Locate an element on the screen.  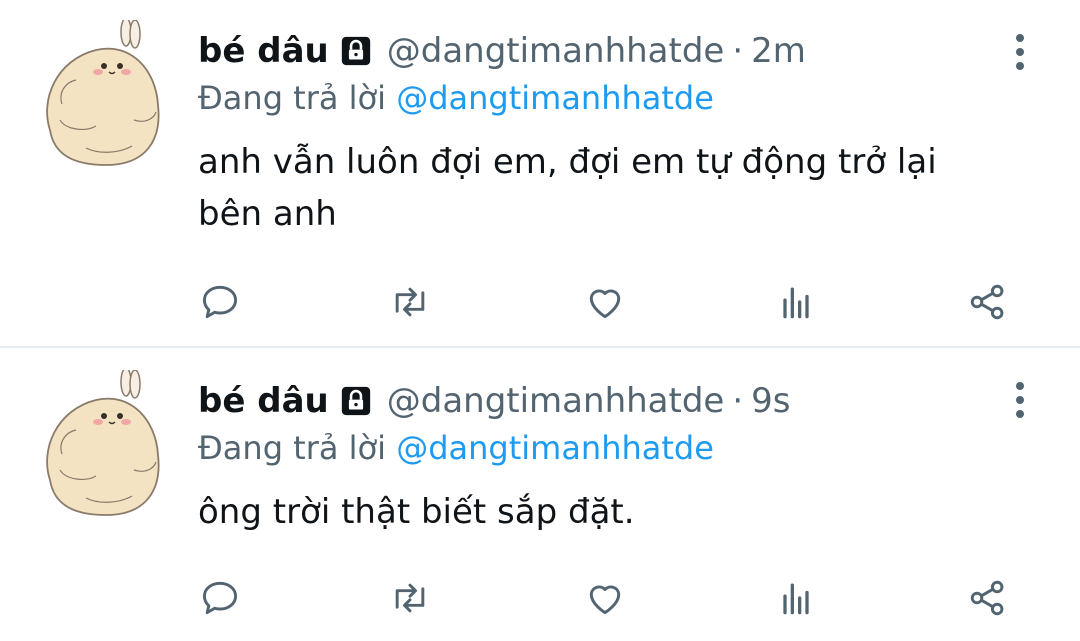
timestamp: 9s is located at coordinates (770, 401).